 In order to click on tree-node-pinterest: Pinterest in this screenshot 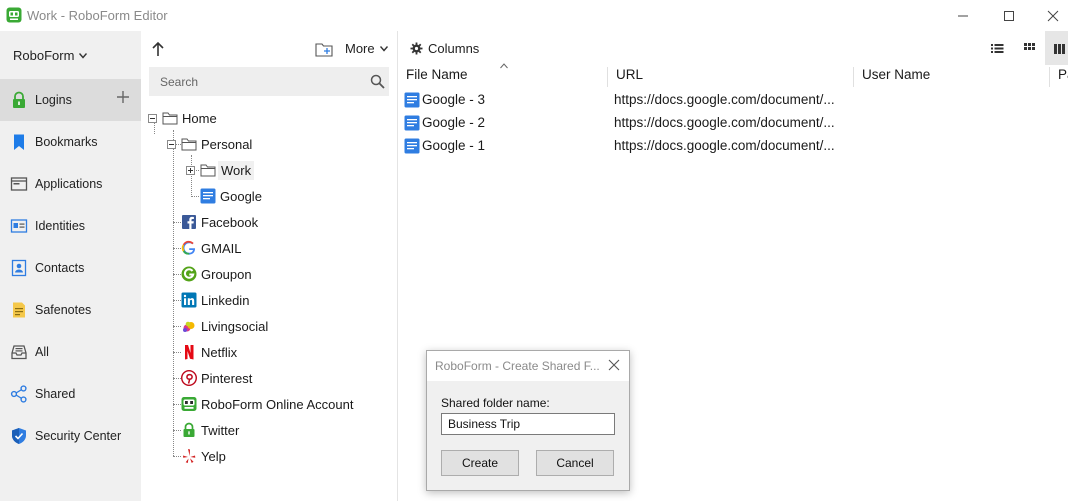, I will do `click(216, 378)`.